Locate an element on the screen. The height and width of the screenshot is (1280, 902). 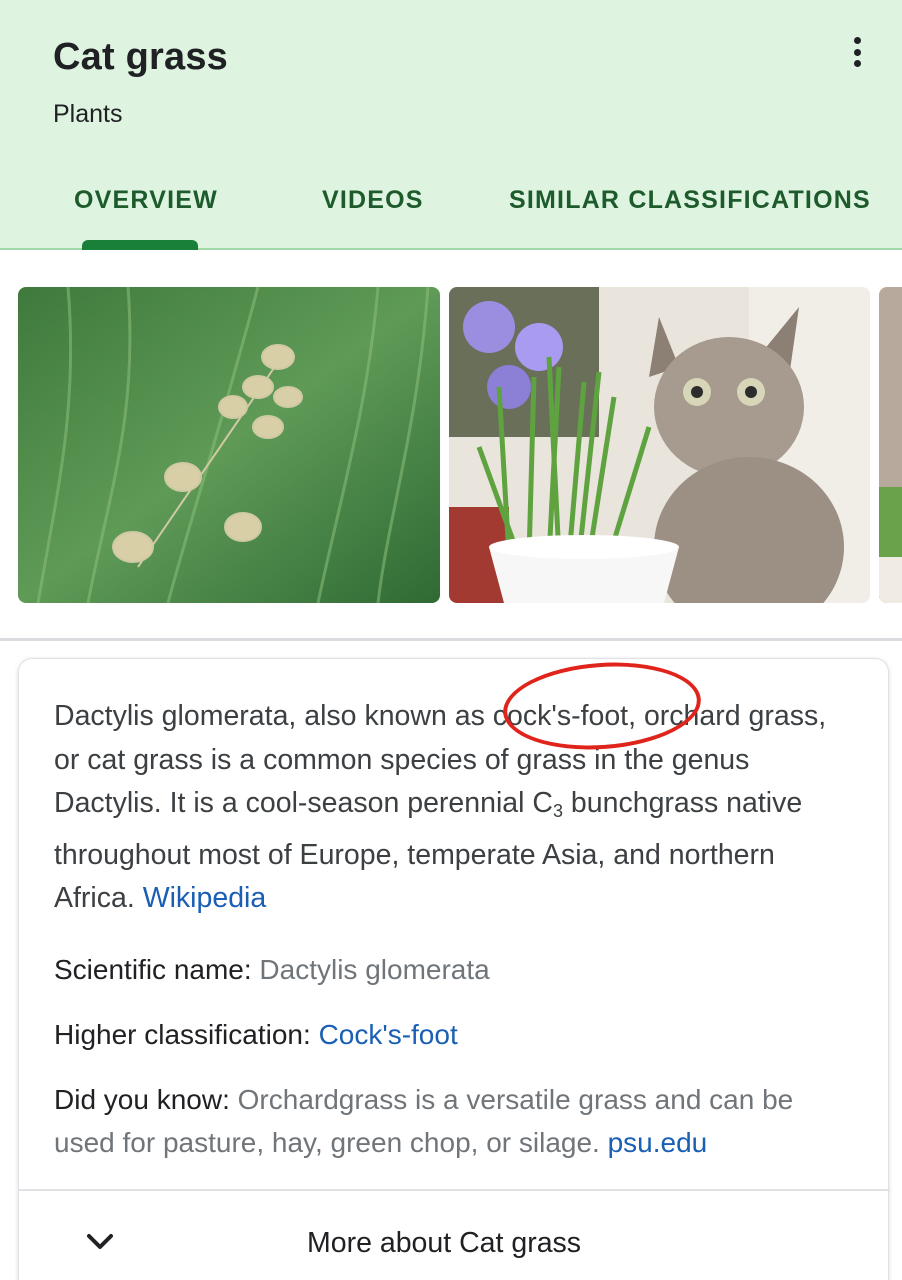
fact-label: Scientific name: is located at coordinates (157, 969).